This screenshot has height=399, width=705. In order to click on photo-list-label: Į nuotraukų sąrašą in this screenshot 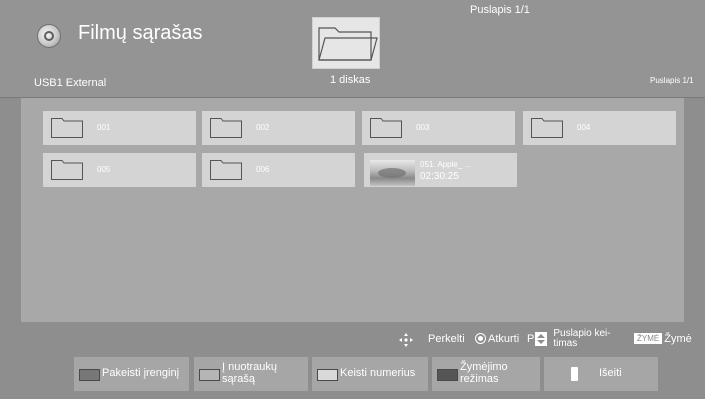, I will do `click(250, 373)`.